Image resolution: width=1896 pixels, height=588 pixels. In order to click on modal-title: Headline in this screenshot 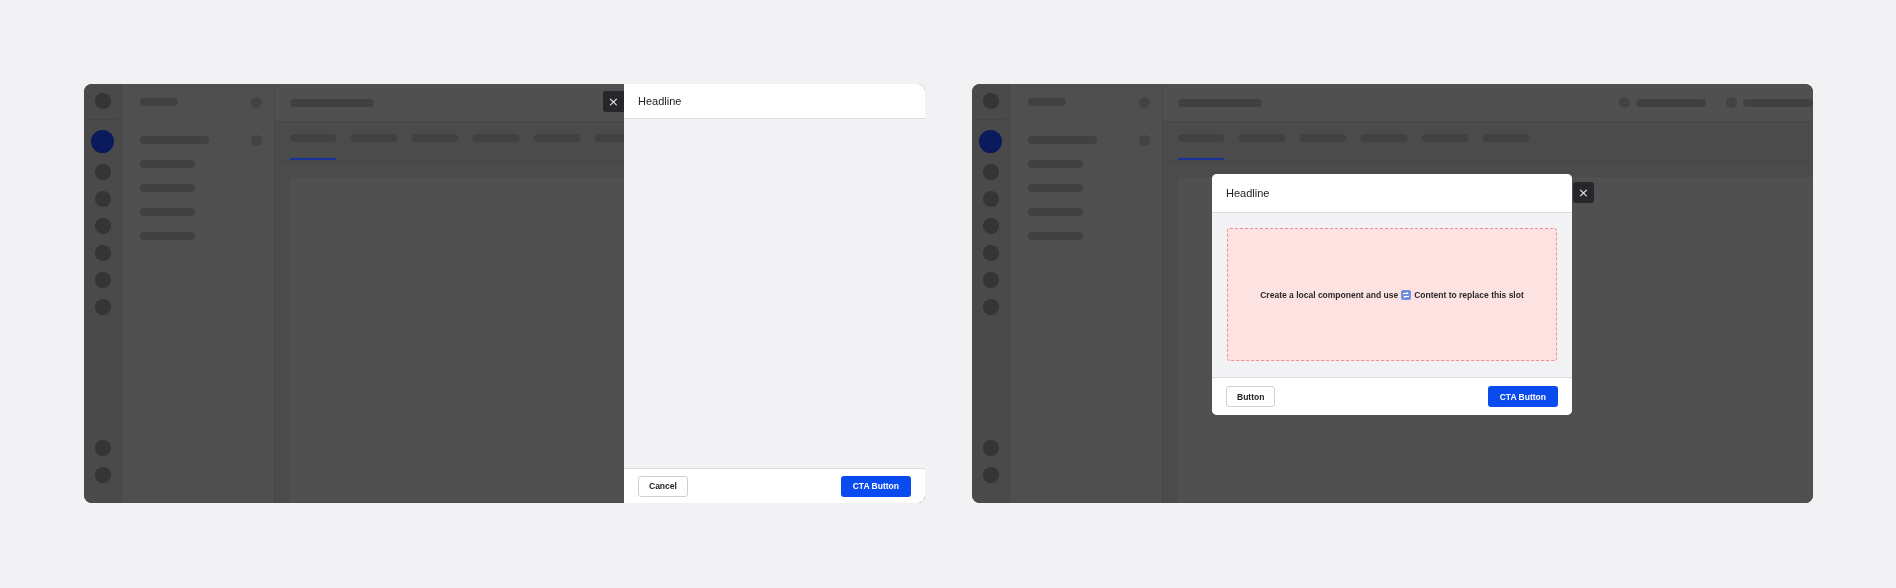, I will do `click(1248, 193)`.